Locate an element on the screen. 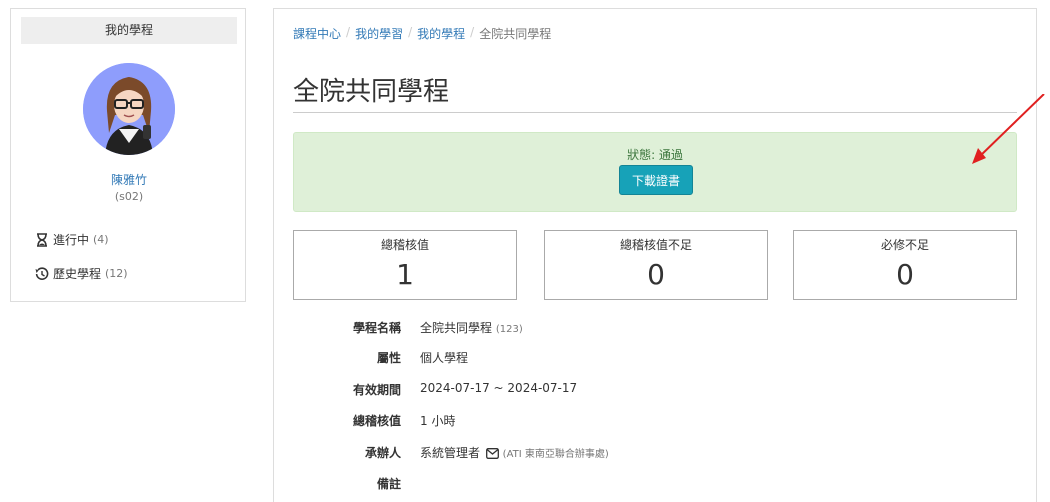 Image resolution: width=1050 pixels, height=502 pixels. breadcrumb-current: 全院共同學程 is located at coordinates (515, 34).